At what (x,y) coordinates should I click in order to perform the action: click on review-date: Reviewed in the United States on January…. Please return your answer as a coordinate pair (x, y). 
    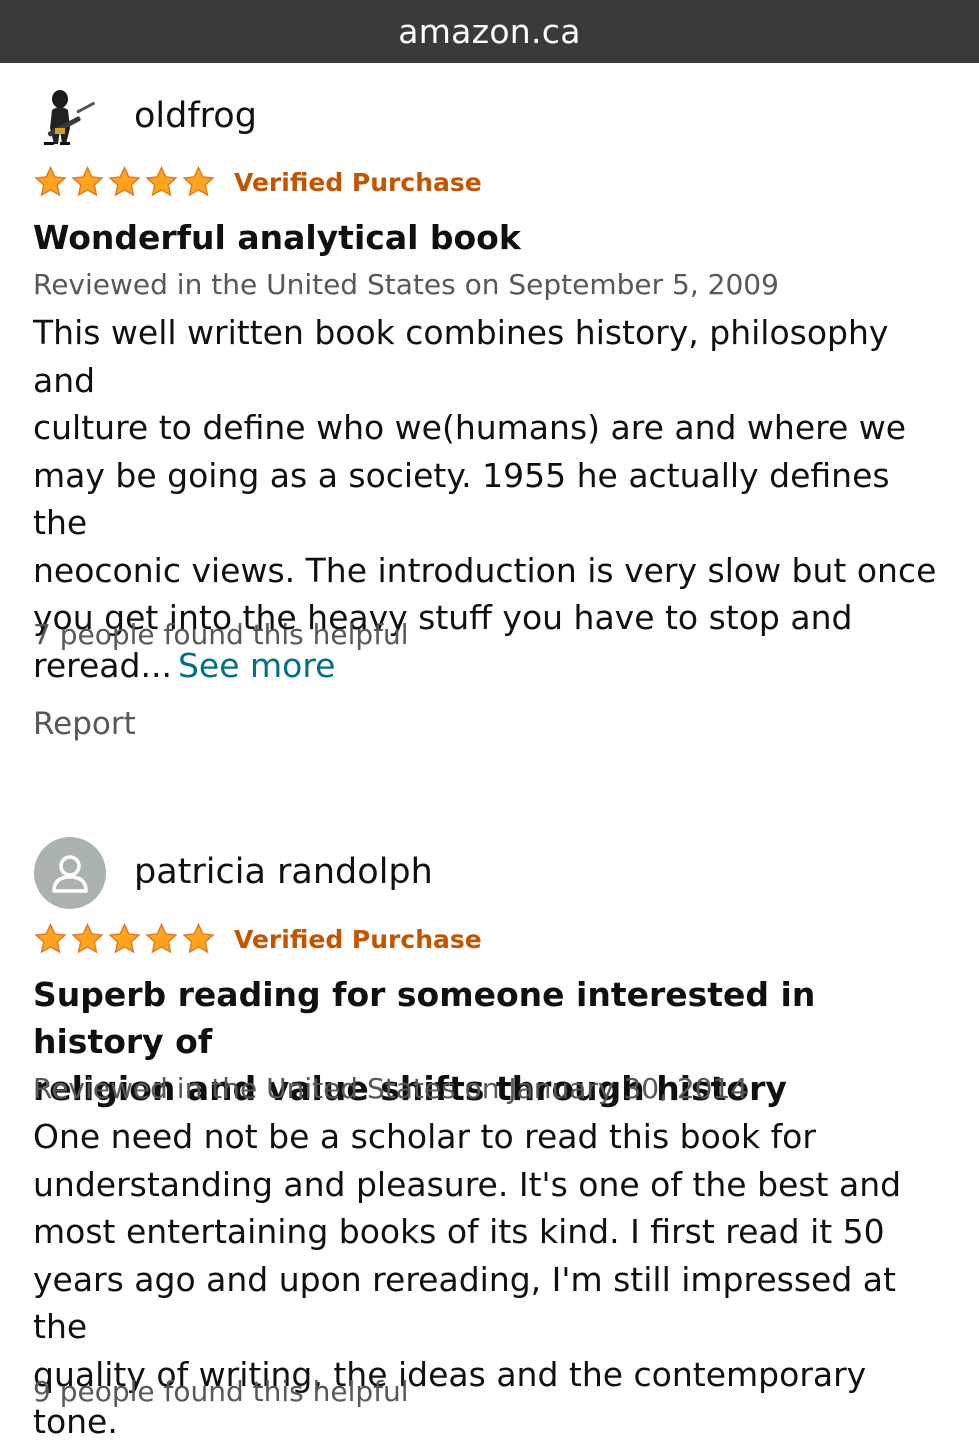
    Looking at the image, I should click on (391, 1088).